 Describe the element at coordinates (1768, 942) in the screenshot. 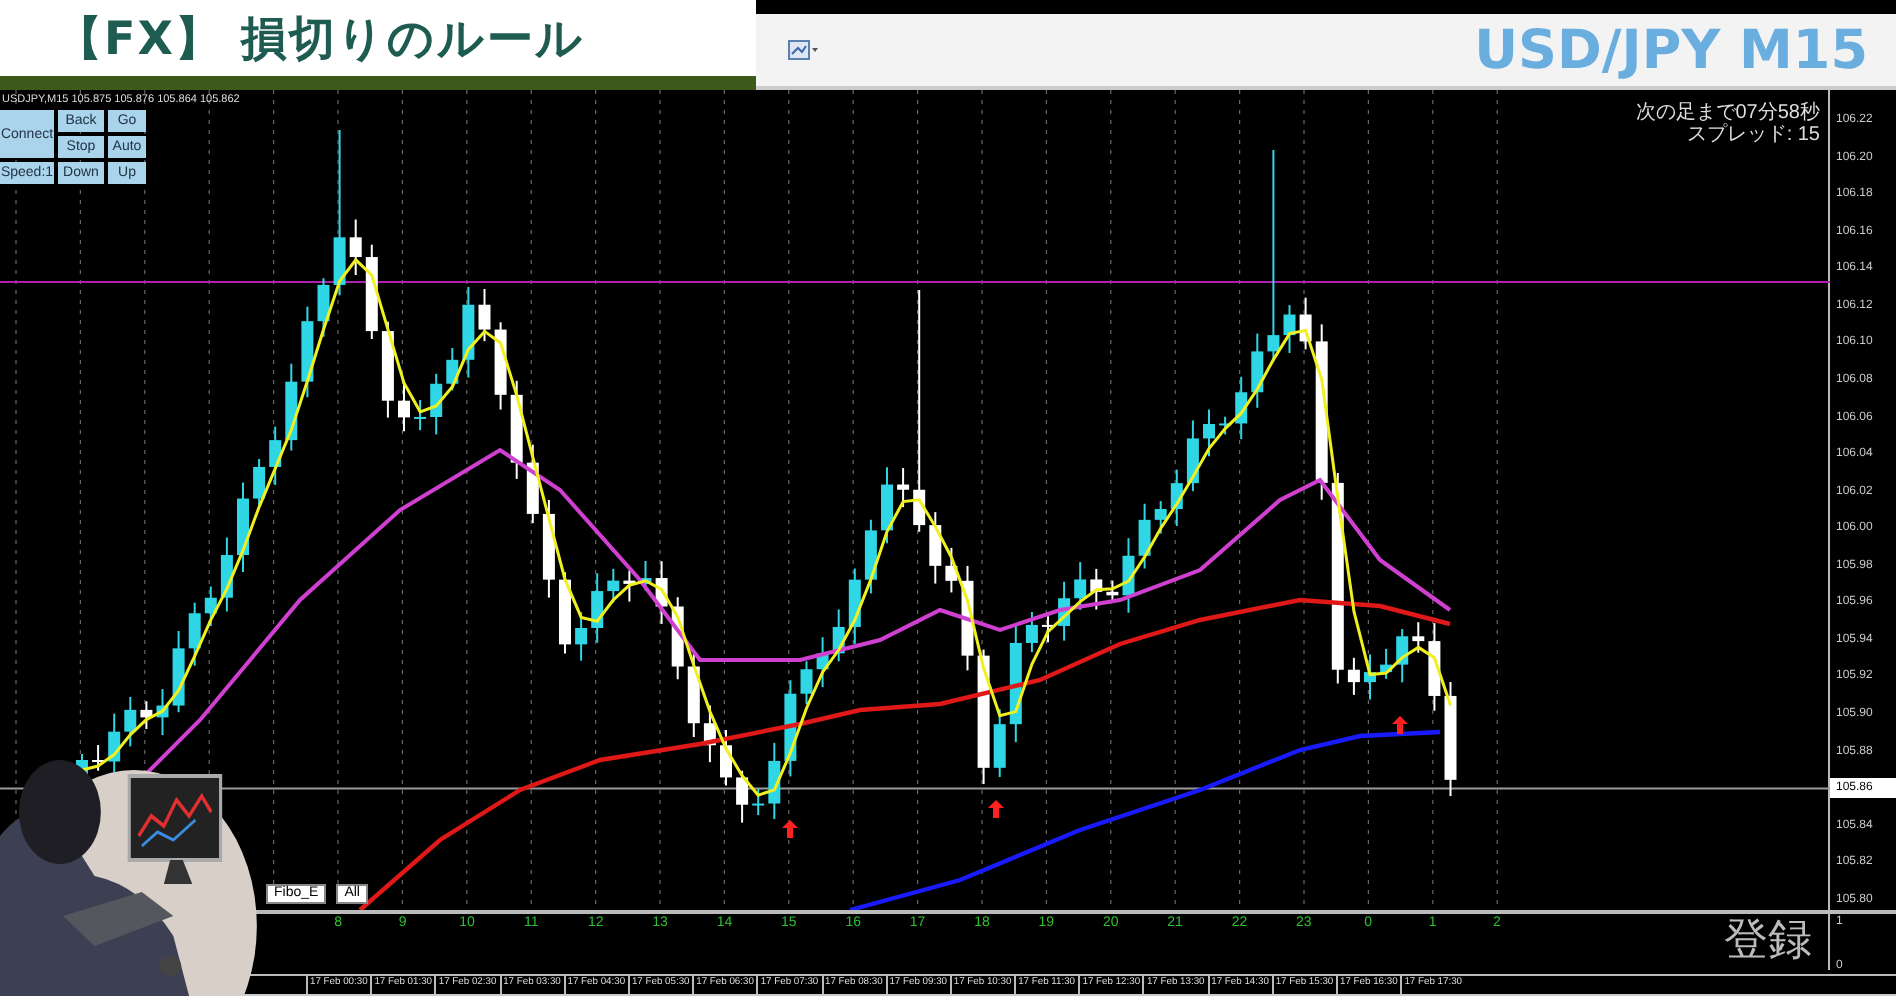

I see `subscribe-caption: 登録` at that location.